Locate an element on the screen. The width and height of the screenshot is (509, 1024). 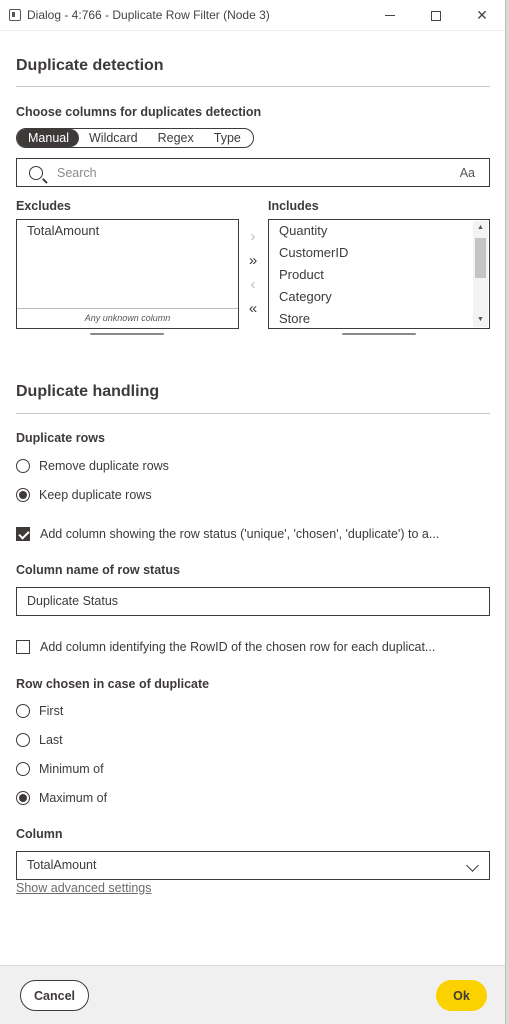
radio-label: Minimum of is located at coordinates (71, 769).